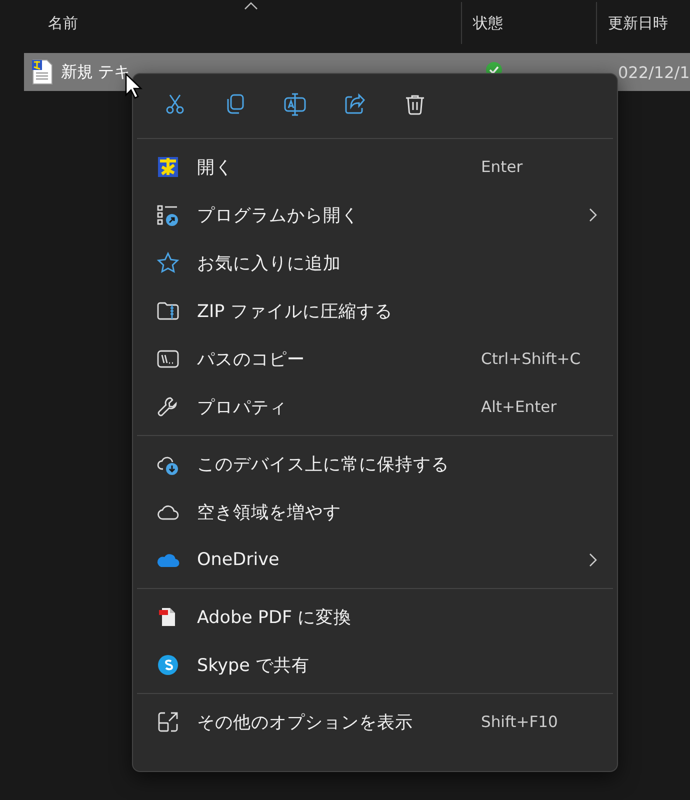 The width and height of the screenshot is (690, 800). I want to click on menu-item: Adobe PDF に変換, so click(375, 617).